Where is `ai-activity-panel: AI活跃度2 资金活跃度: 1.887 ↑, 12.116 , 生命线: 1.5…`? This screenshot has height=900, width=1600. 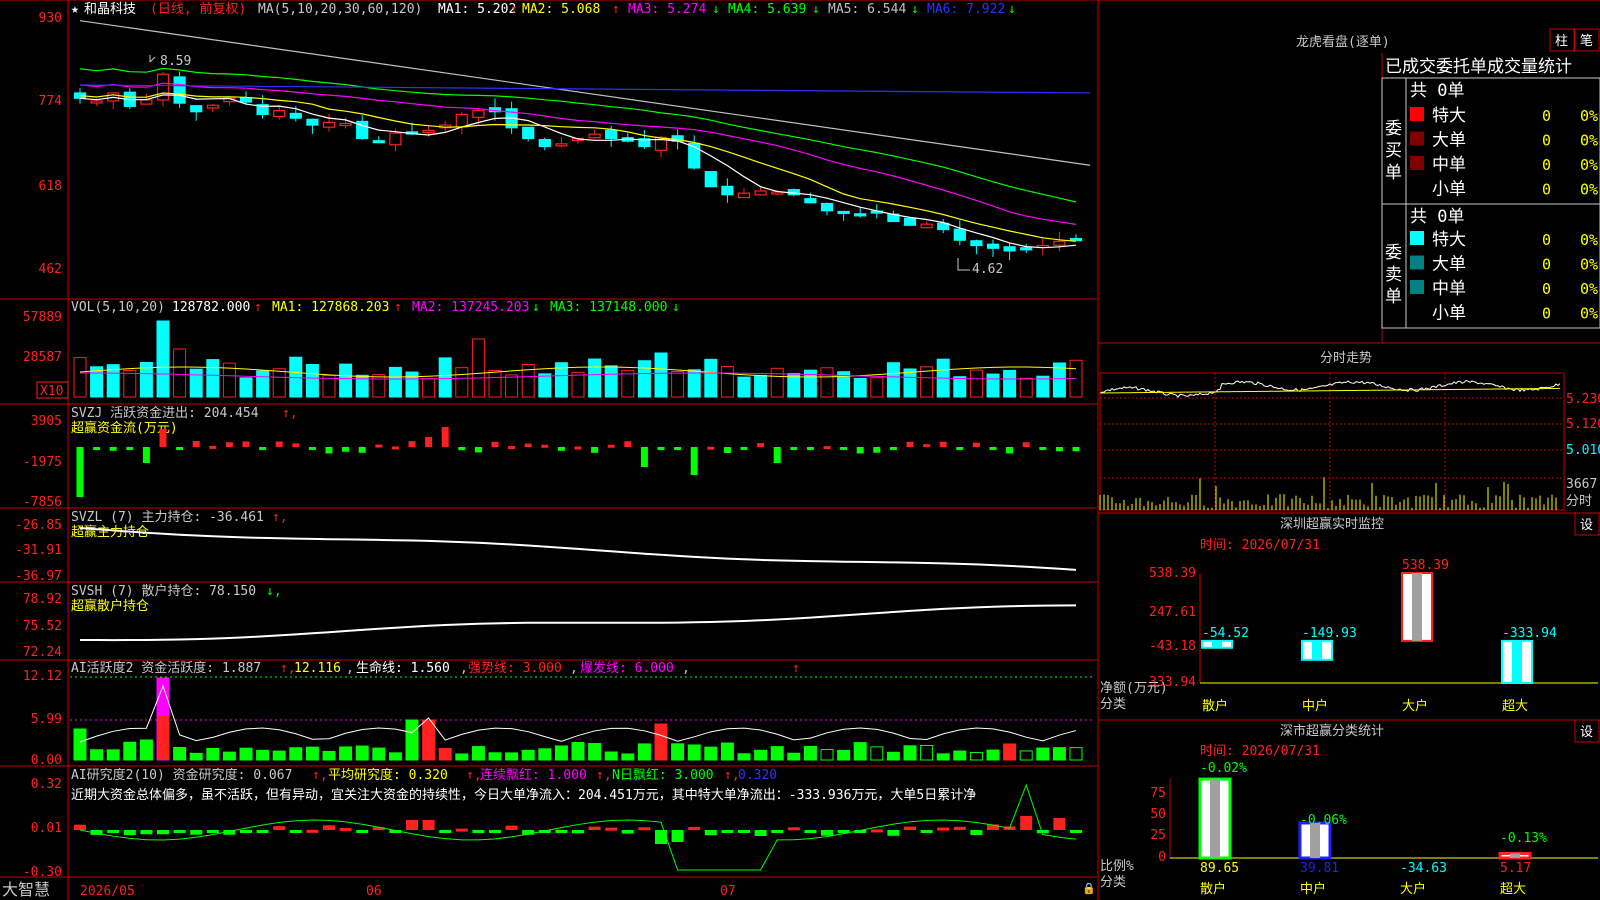 ai-activity-panel: AI活跃度2 资金活跃度: 1.887 ↑, 12.116 , 生命线: 1.5… is located at coordinates (559, 714).